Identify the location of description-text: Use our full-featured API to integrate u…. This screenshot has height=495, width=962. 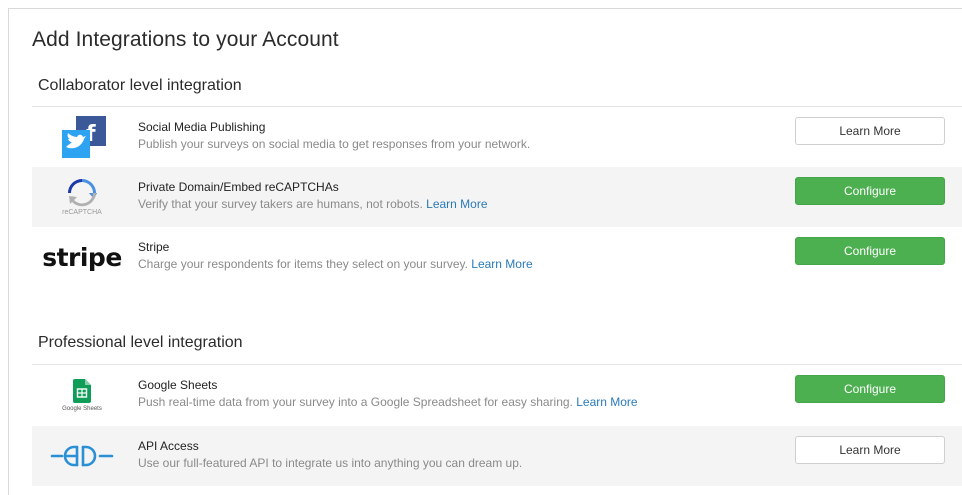
(330, 463).